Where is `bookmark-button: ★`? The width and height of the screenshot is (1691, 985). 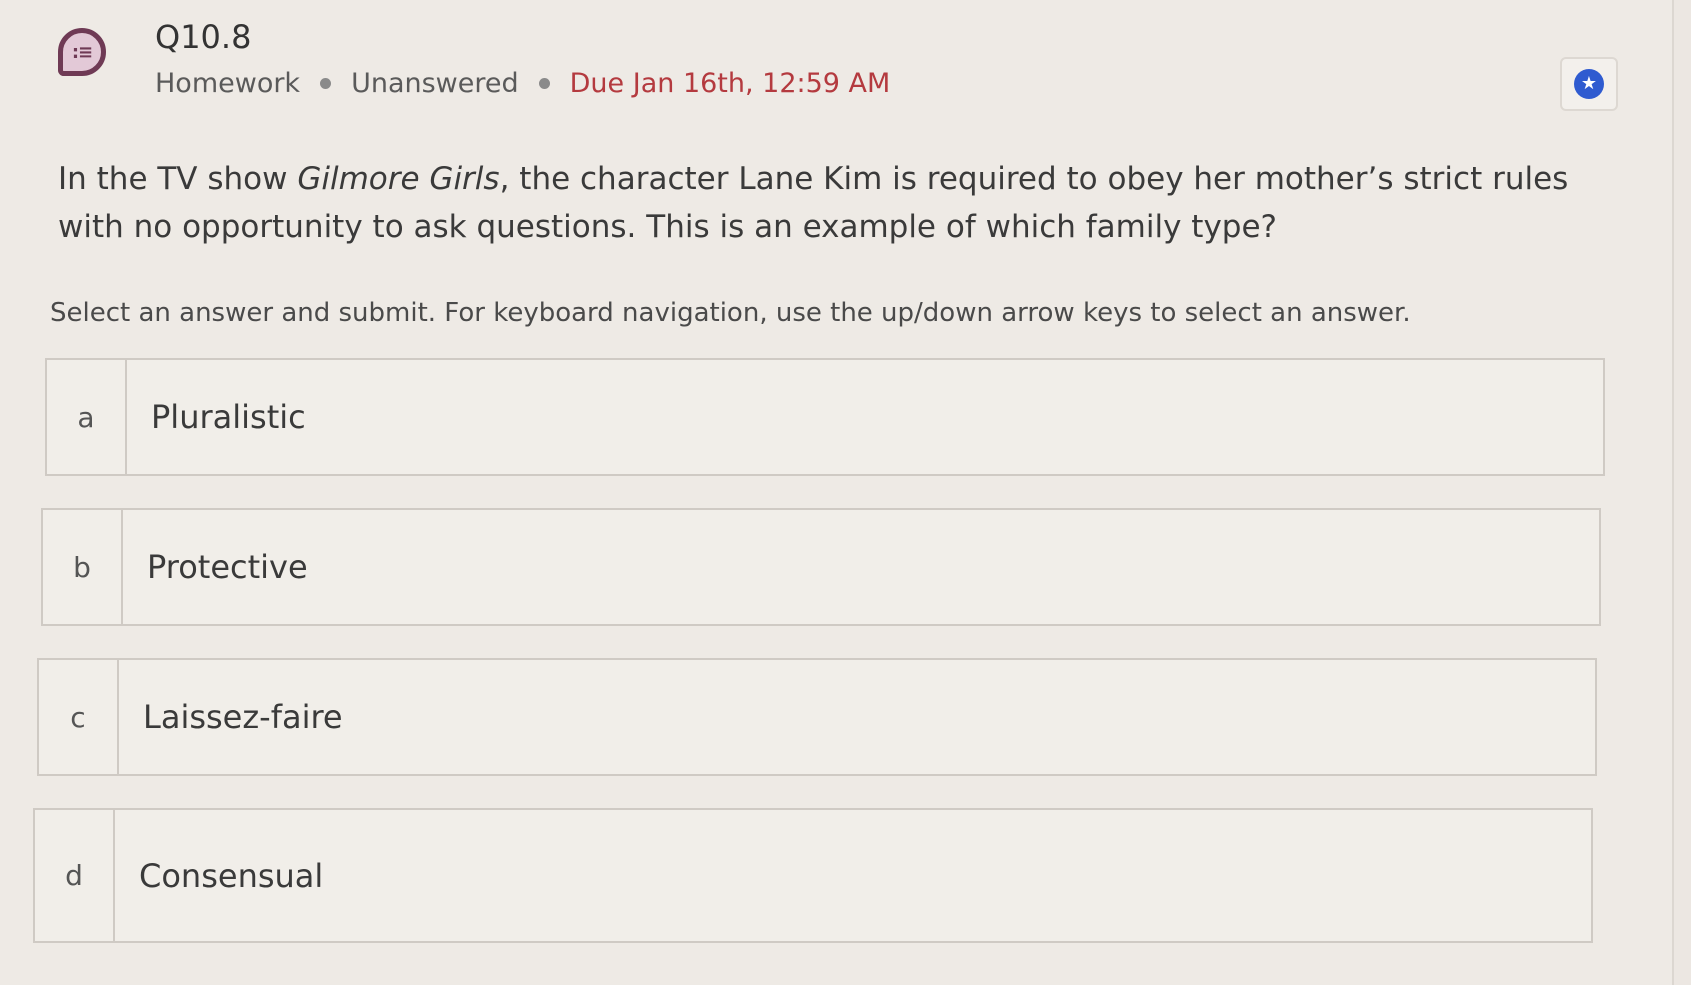
bookmark-button: ★ is located at coordinates (1589, 84).